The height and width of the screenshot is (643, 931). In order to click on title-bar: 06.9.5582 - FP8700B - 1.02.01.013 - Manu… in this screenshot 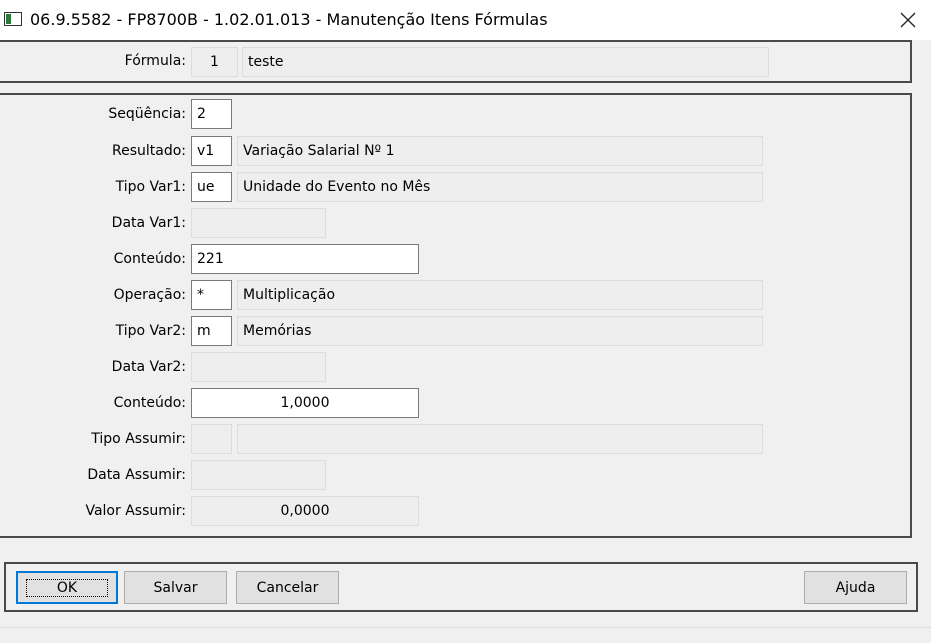, I will do `click(465, 20)`.